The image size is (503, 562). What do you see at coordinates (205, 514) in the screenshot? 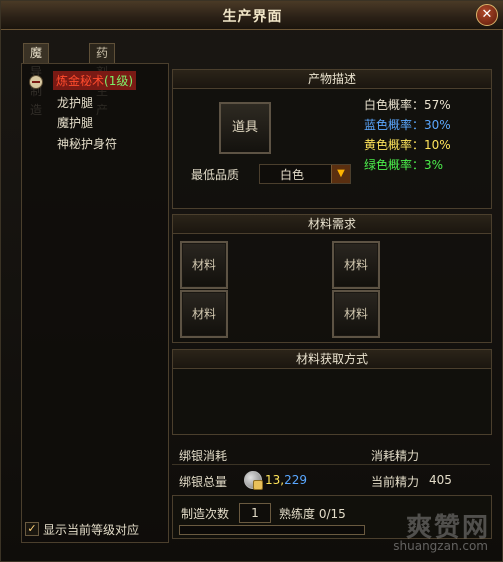
I see `craft-count-label: 制造次数` at bounding box center [205, 514].